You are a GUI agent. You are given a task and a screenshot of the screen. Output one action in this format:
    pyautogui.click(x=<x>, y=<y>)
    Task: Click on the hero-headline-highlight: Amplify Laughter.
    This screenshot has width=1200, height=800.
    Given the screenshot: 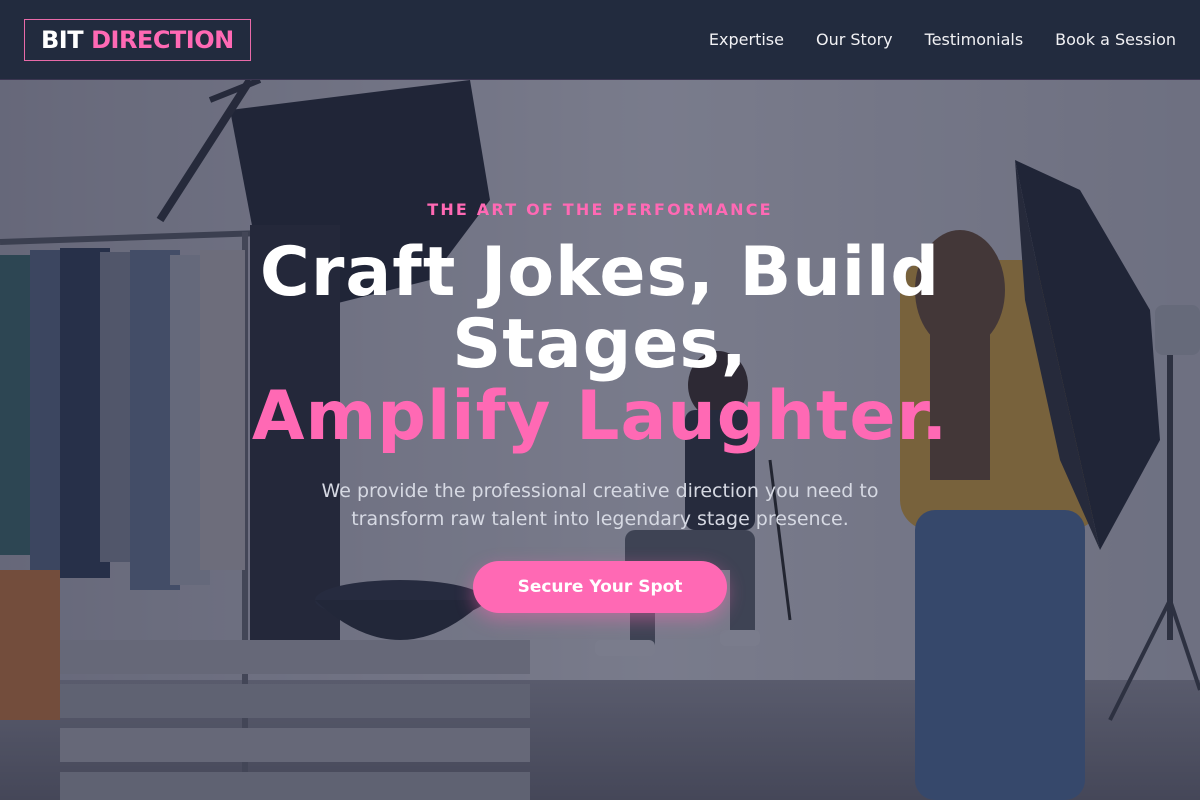 What is the action you would take?
    pyautogui.click(x=600, y=416)
    